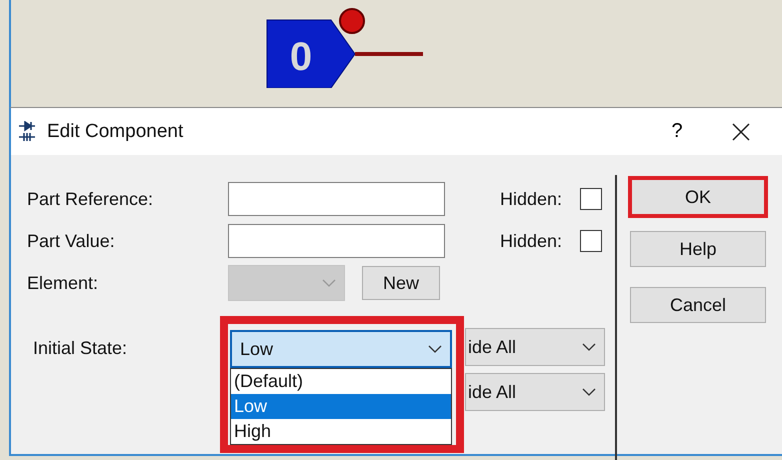  Describe the element at coordinates (698, 249) in the screenshot. I see `dialog-button: Help` at that location.